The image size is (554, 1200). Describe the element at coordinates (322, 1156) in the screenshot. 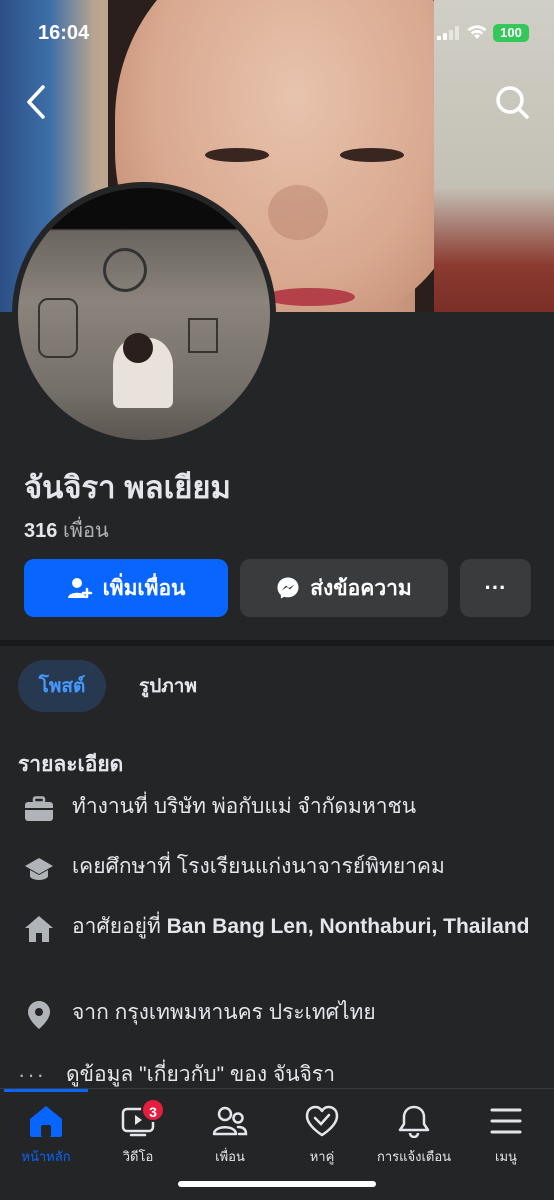

I see `nav-dating-label: หาคู่` at that location.